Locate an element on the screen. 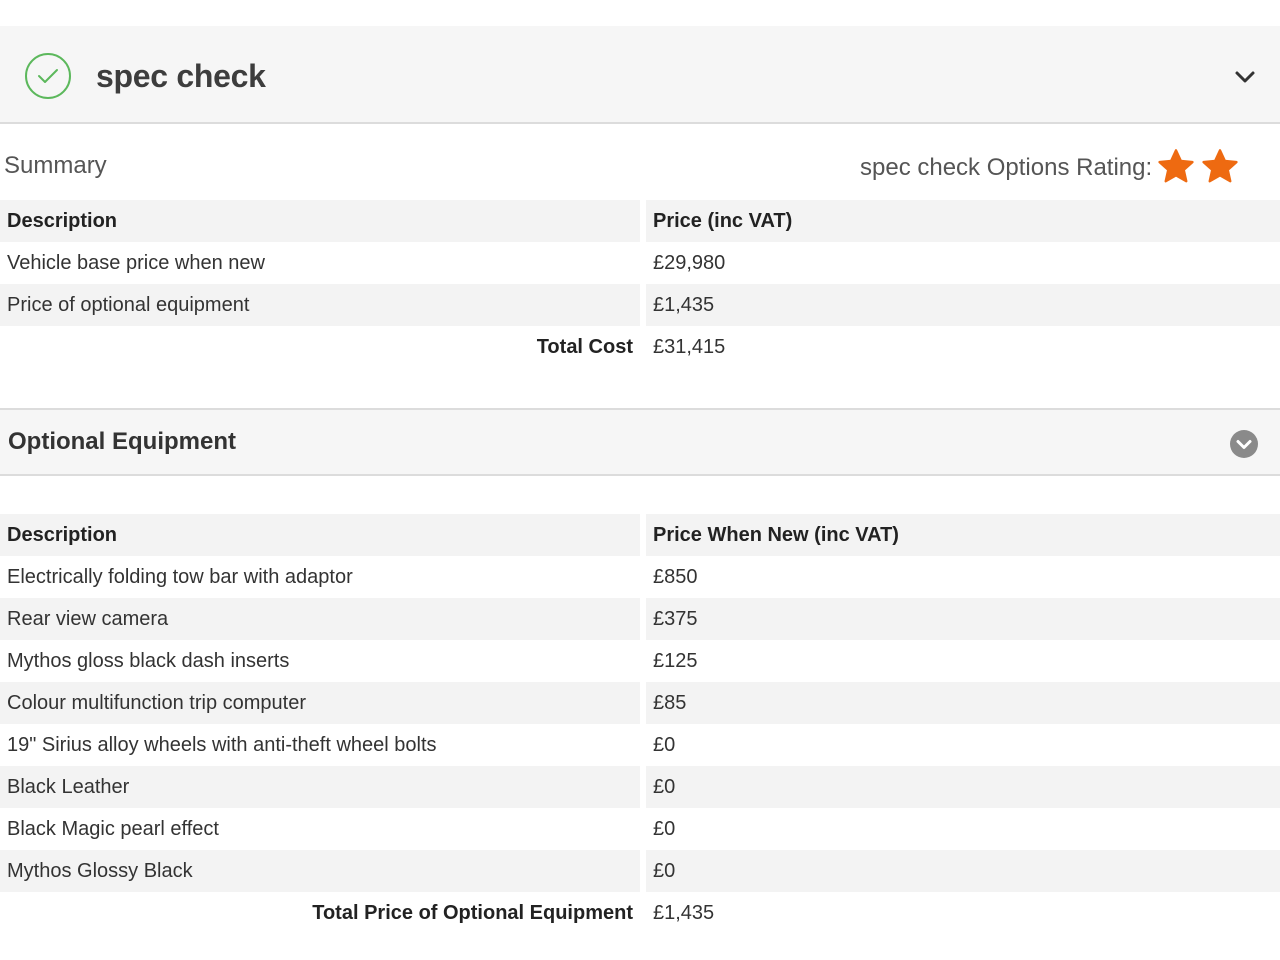  row-price: £85 is located at coordinates (963, 703).